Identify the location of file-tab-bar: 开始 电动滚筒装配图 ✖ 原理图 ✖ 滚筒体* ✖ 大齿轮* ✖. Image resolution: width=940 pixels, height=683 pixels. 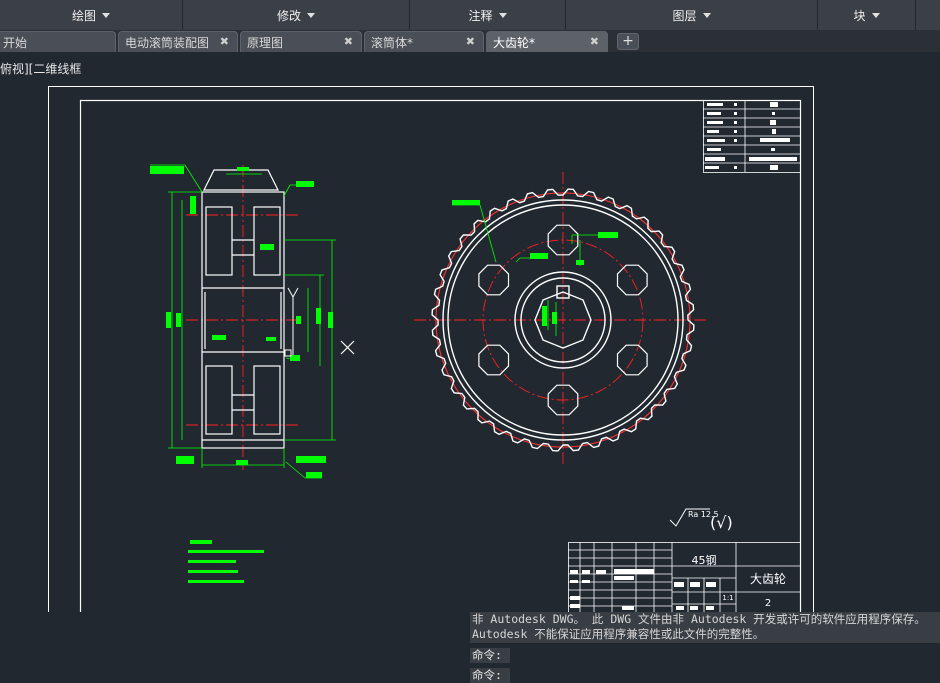
(470, 41).